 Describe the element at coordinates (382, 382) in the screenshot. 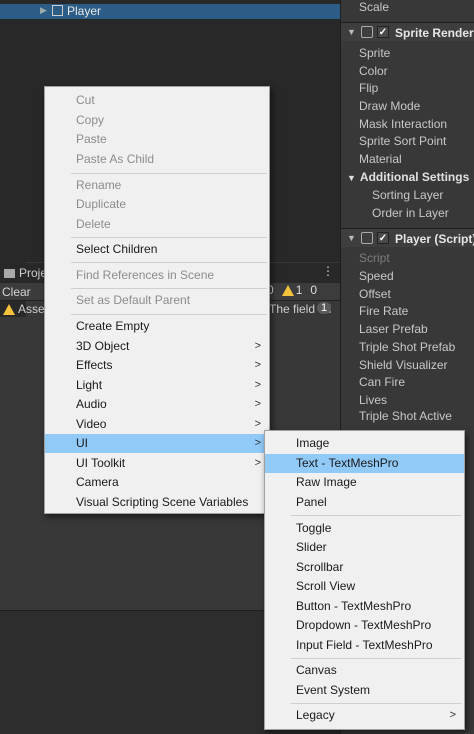

I see `prop-can-fire: Can Fire` at that location.